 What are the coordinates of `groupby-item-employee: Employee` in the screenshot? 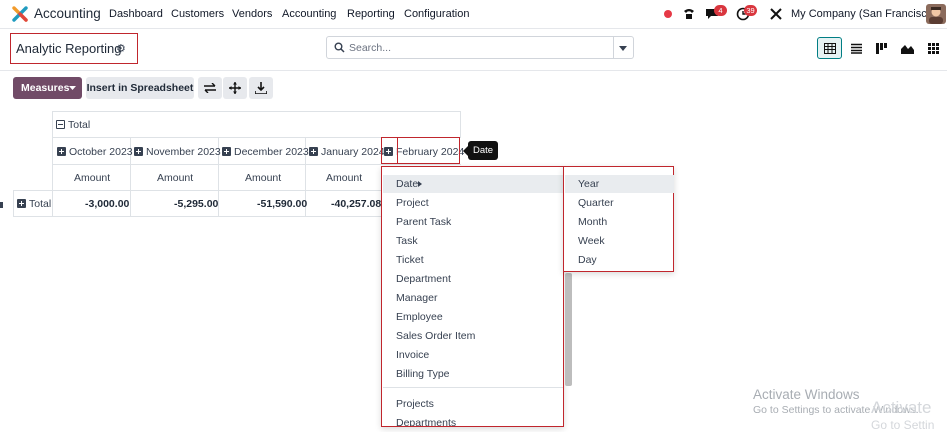 It's located at (419, 317).